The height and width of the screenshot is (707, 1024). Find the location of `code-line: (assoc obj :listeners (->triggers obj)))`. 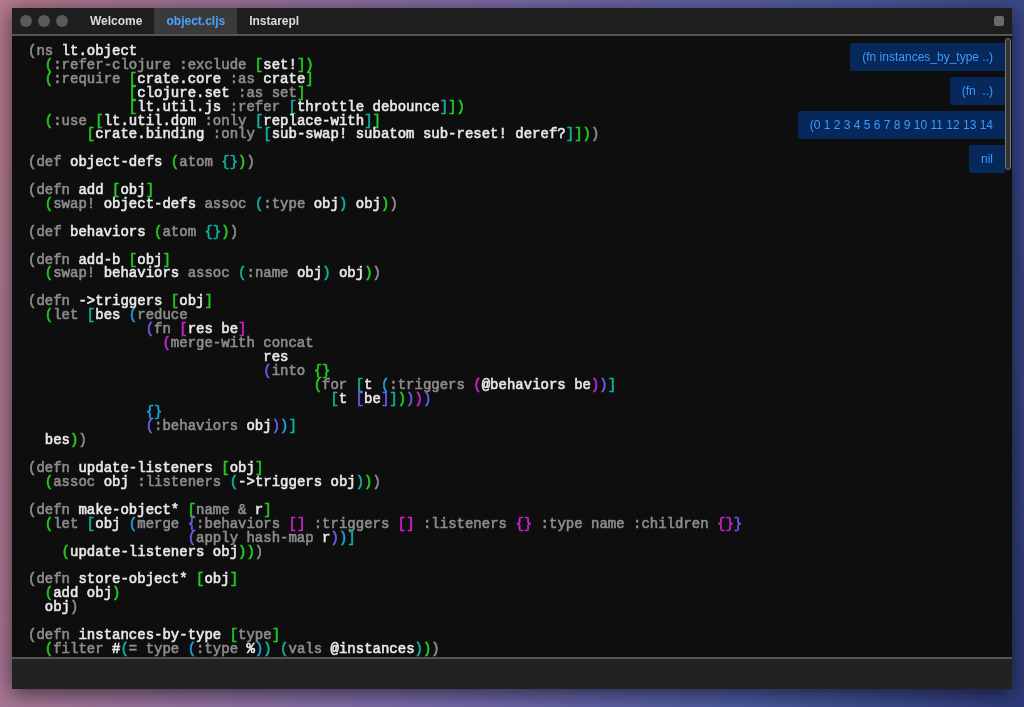

code-line: (assoc obj :listeners (->triggers obj))) is located at coordinates (212, 483).